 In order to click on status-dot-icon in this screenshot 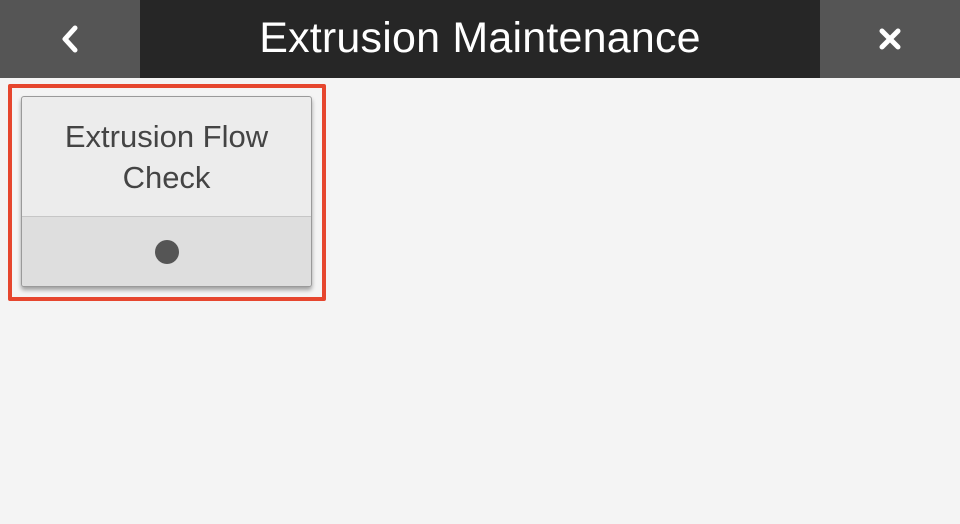, I will do `click(166, 251)`.